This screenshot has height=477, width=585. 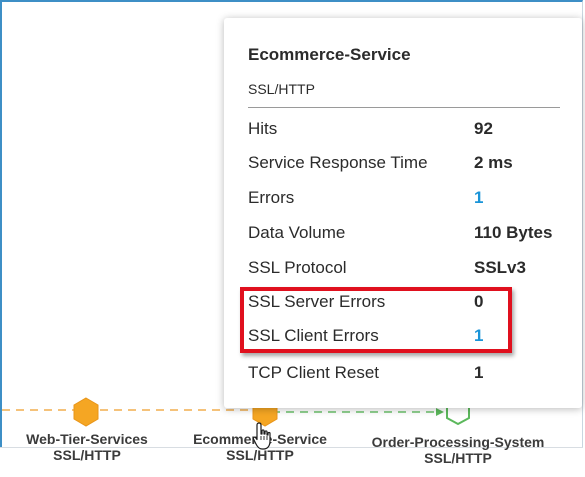 What do you see at coordinates (513, 232) in the screenshot?
I see `metric-value: 110 Bytes` at bounding box center [513, 232].